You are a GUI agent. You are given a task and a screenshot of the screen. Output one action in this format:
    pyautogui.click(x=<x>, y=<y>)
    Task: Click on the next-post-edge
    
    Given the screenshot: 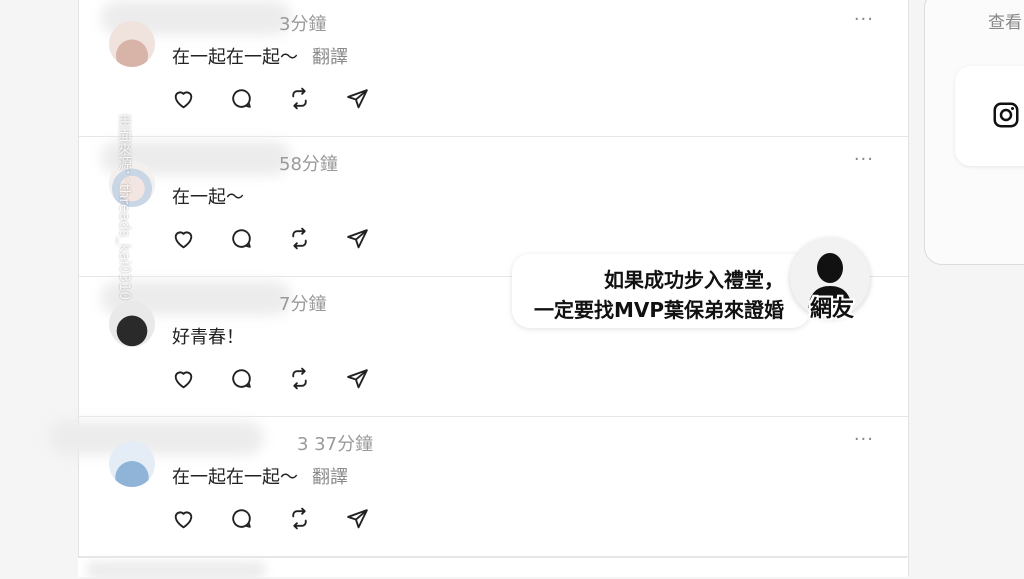 What is the action you would take?
    pyautogui.click(x=492, y=568)
    